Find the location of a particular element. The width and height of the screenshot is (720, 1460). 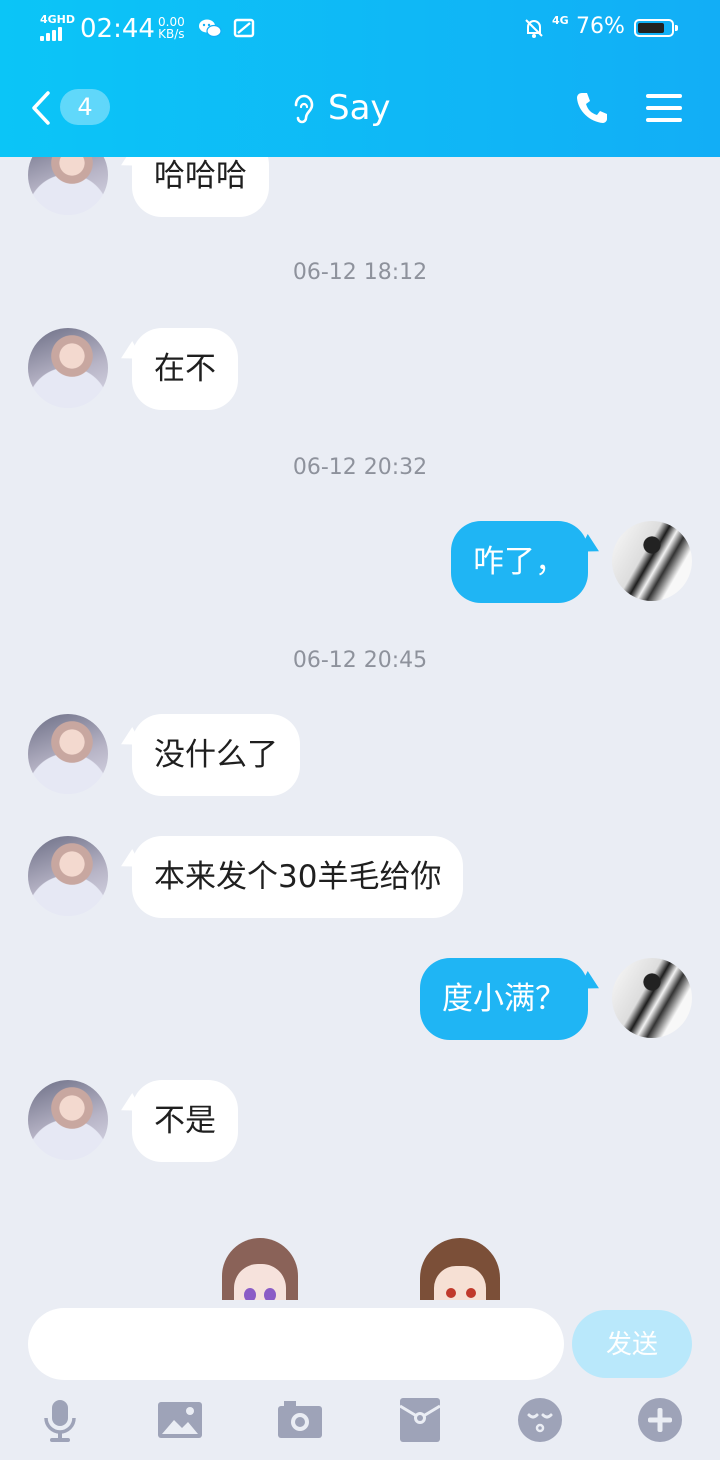

timestamp: 06-12 20:45 is located at coordinates (360, 660).